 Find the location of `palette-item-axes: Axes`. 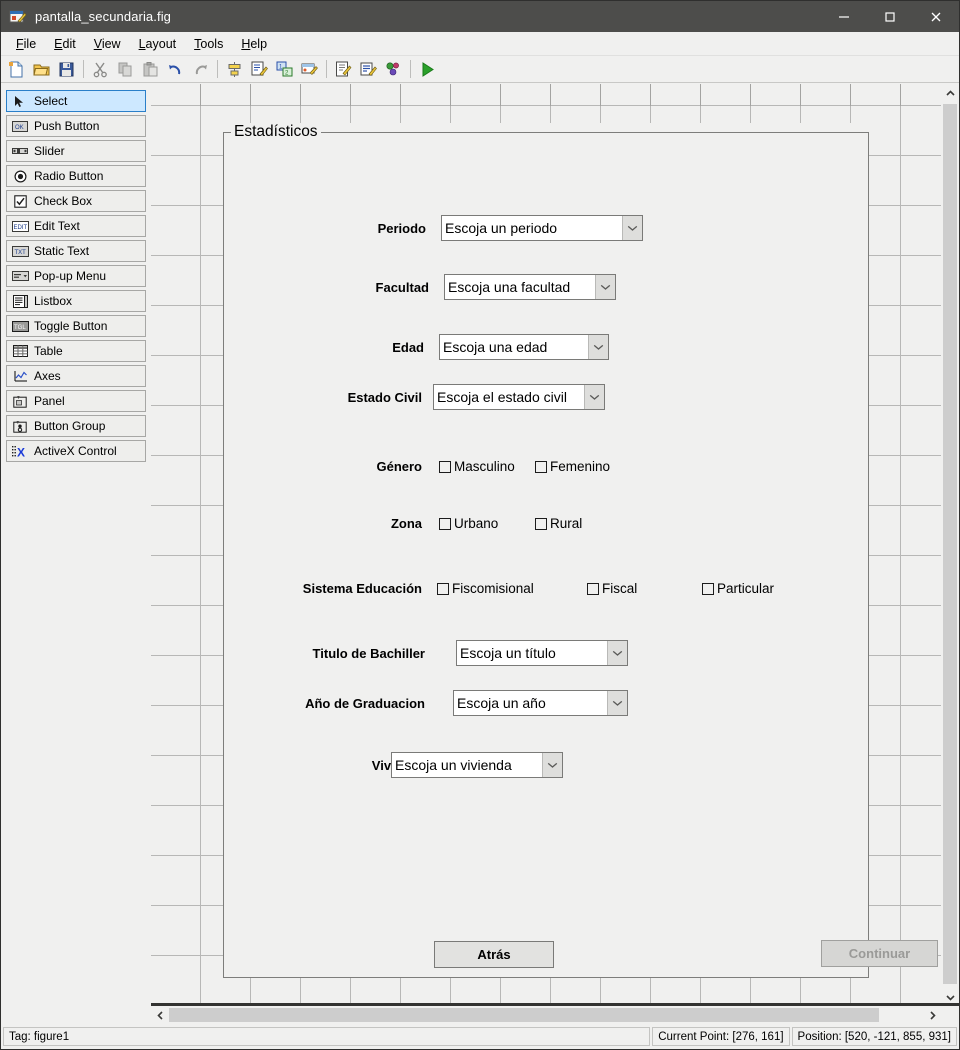

palette-item-axes: Axes is located at coordinates (76, 376).